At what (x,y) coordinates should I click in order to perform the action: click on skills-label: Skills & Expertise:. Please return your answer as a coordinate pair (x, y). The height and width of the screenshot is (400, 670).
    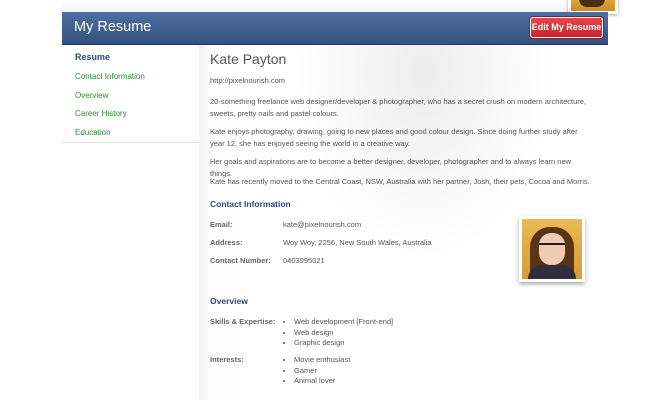
    Looking at the image, I should click on (243, 321).